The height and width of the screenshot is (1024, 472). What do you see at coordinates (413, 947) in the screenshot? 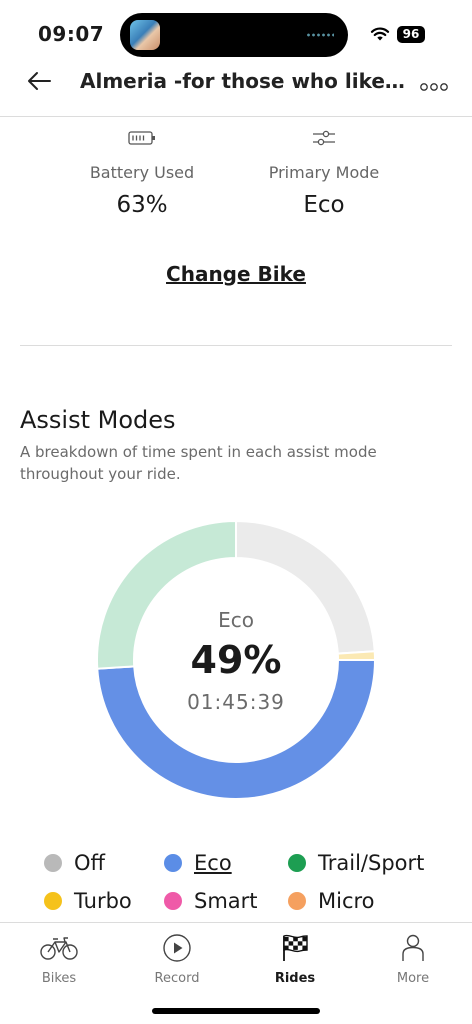
I see `person-icon` at bounding box center [413, 947].